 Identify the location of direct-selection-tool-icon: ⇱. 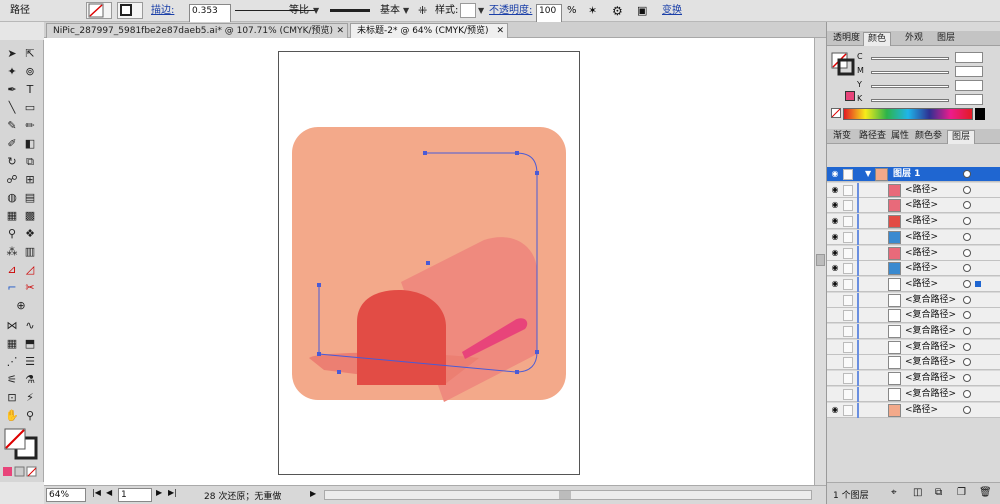
(30, 53).